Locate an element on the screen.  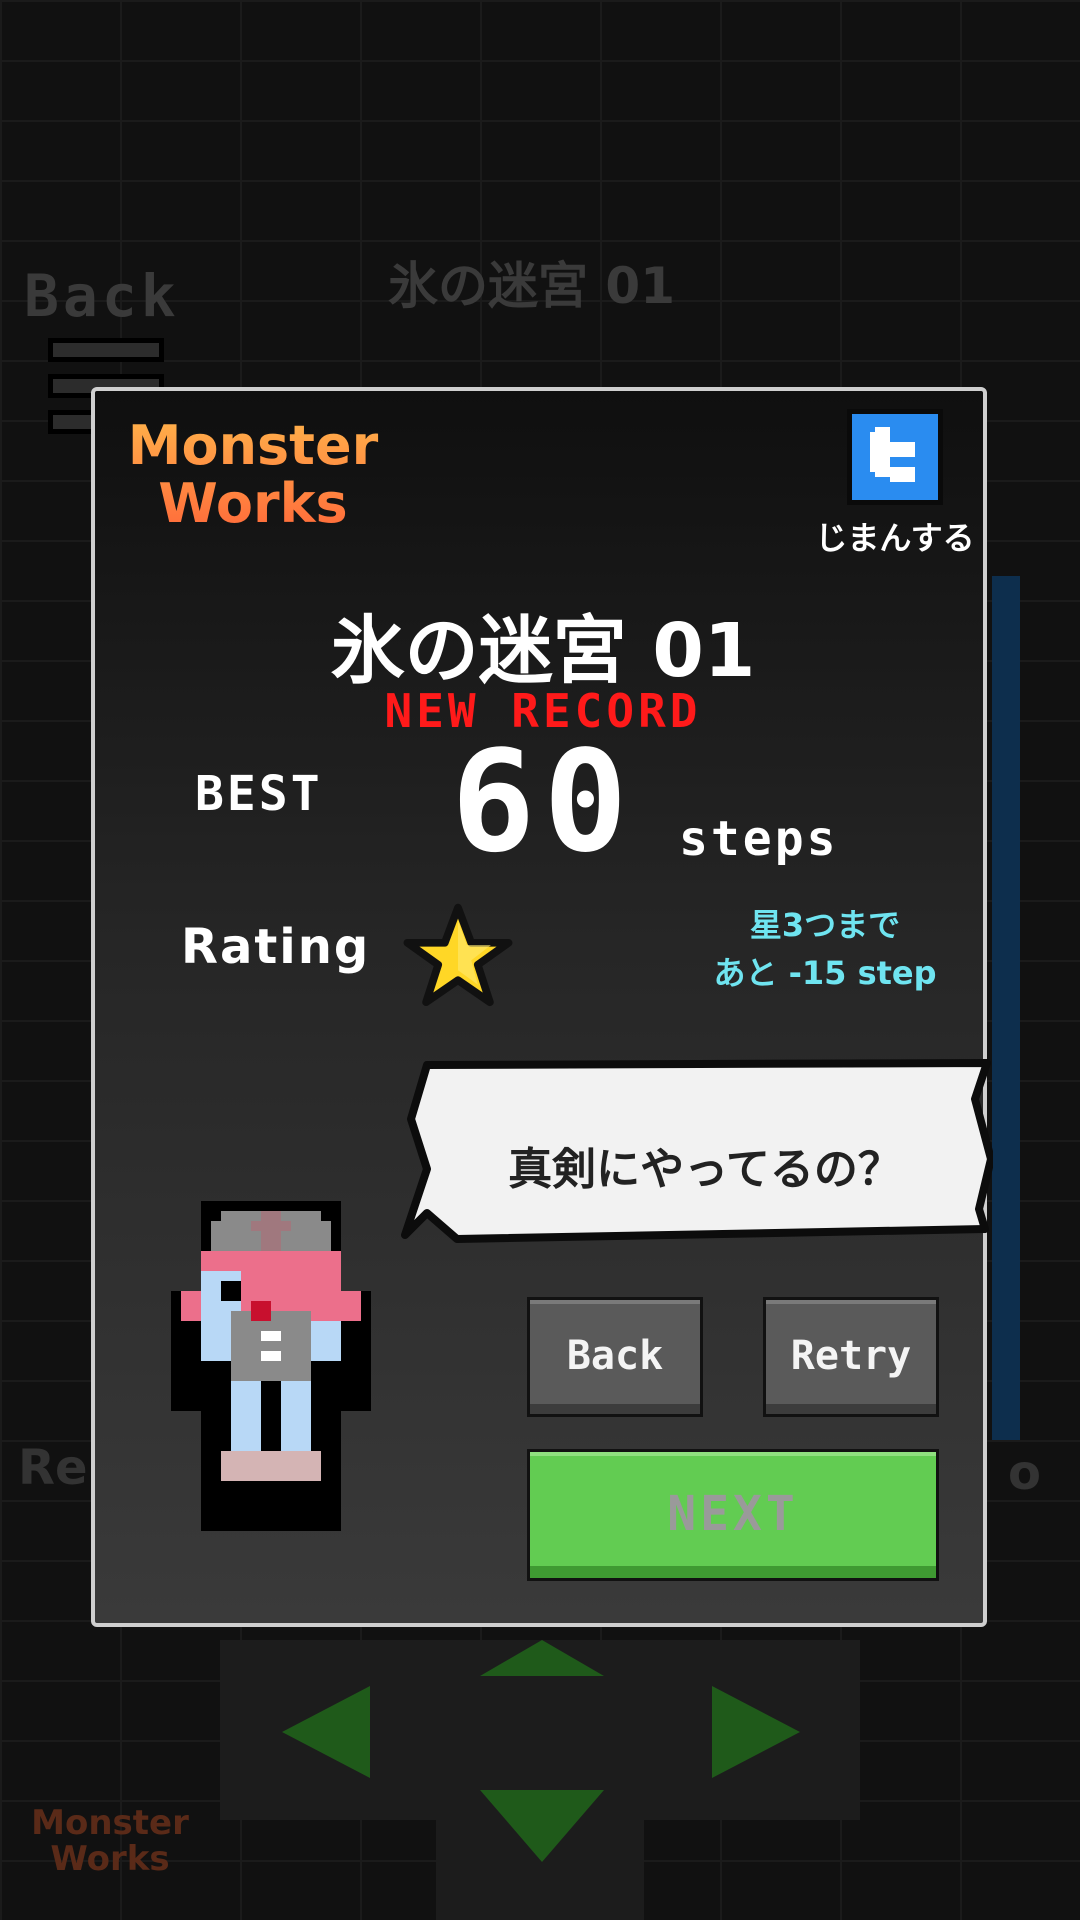
rating-label: Rating is located at coordinates (276, 947).